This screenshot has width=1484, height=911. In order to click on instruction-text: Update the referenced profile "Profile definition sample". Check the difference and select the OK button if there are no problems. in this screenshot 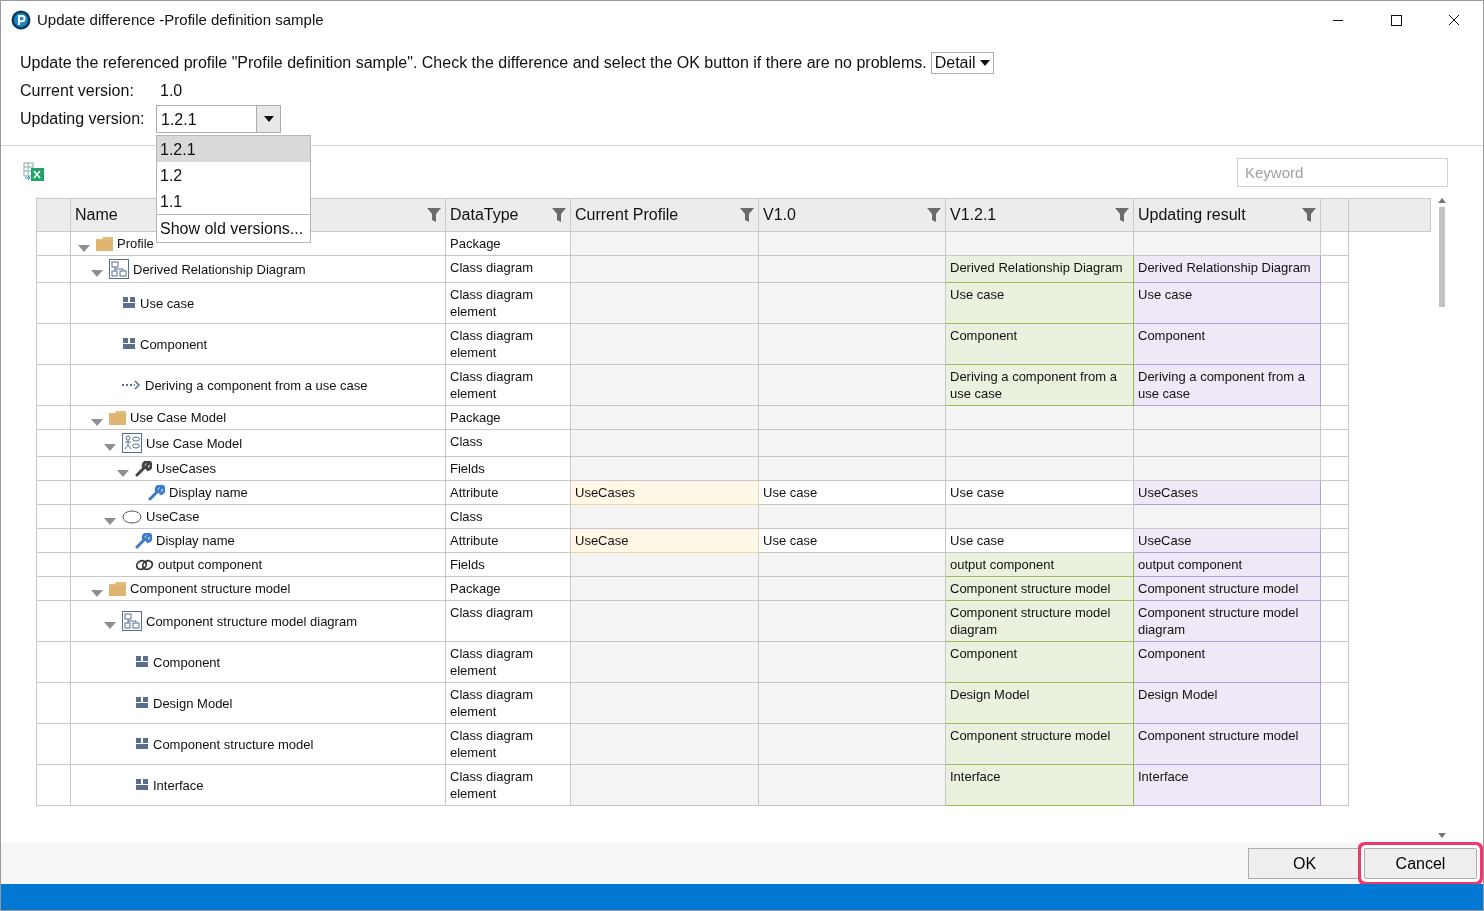, I will do `click(473, 63)`.